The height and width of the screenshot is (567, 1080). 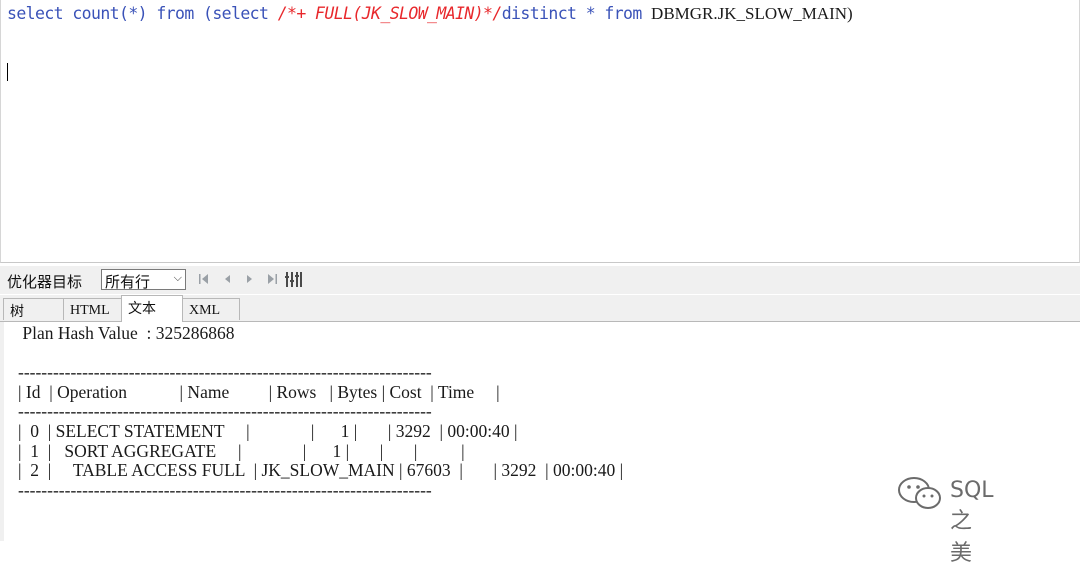 What do you see at coordinates (128, 282) in the screenshot?
I see `optimizer-goal-value: 所有行` at bounding box center [128, 282].